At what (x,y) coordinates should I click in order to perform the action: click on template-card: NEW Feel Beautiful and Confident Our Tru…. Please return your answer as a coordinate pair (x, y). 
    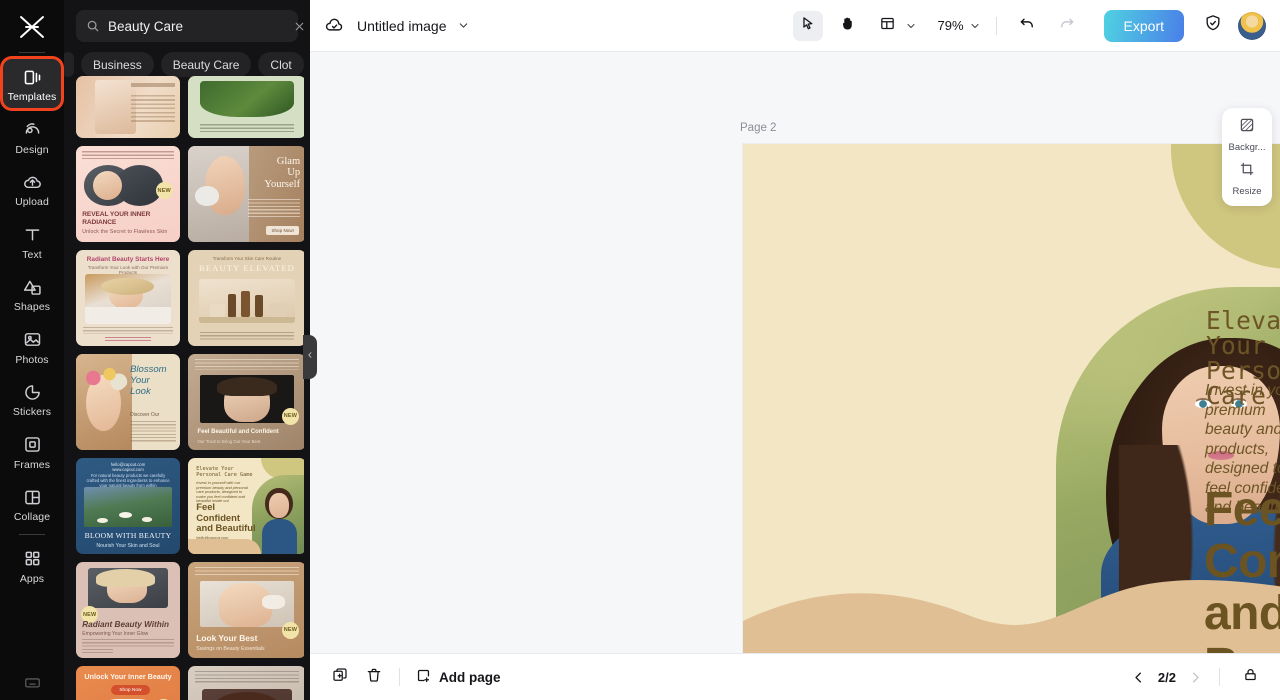
    Looking at the image, I should click on (246, 402).